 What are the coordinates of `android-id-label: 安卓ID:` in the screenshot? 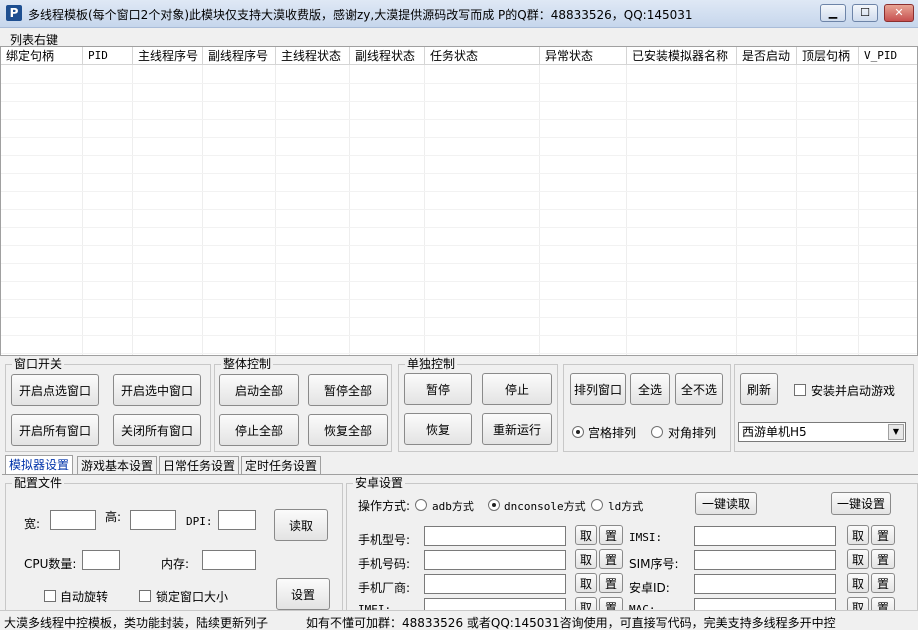 It's located at (649, 588).